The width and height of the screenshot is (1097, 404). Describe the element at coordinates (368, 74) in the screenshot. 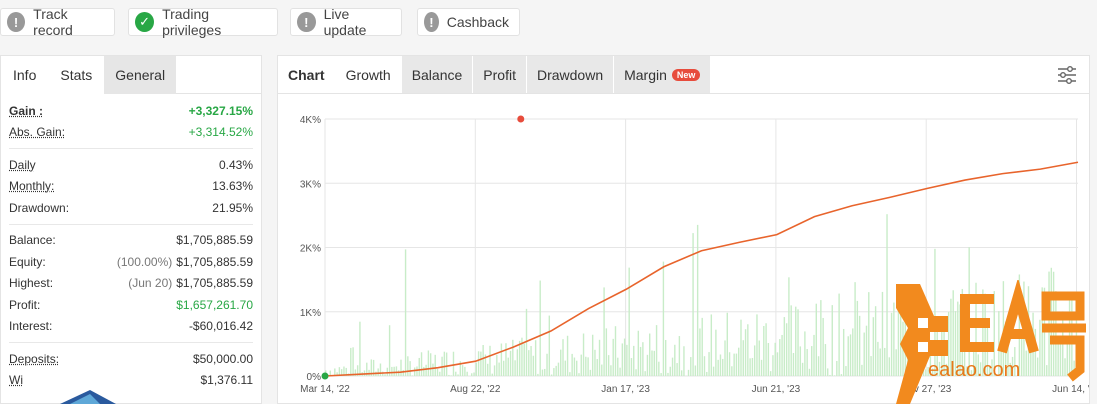

I see `tab-growth: Growth` at that location.